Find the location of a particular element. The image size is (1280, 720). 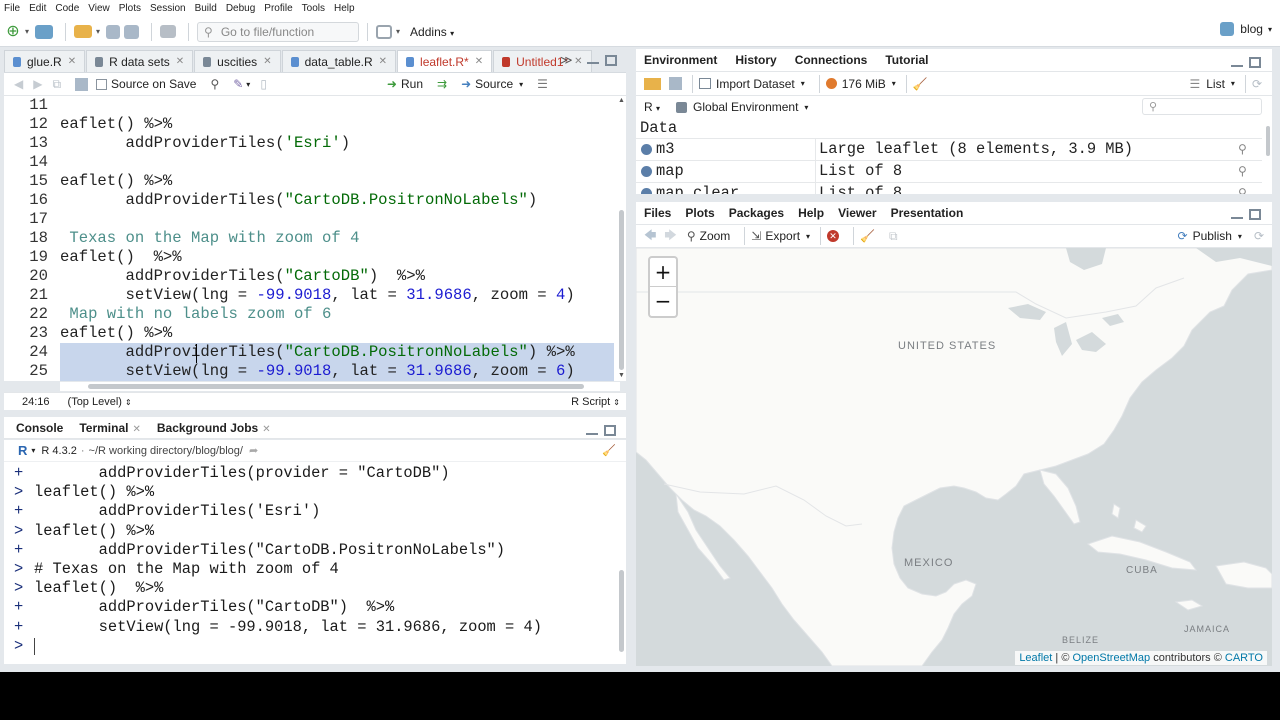

clear-console-icon: 🧹 is located at coordinates (609, 450).